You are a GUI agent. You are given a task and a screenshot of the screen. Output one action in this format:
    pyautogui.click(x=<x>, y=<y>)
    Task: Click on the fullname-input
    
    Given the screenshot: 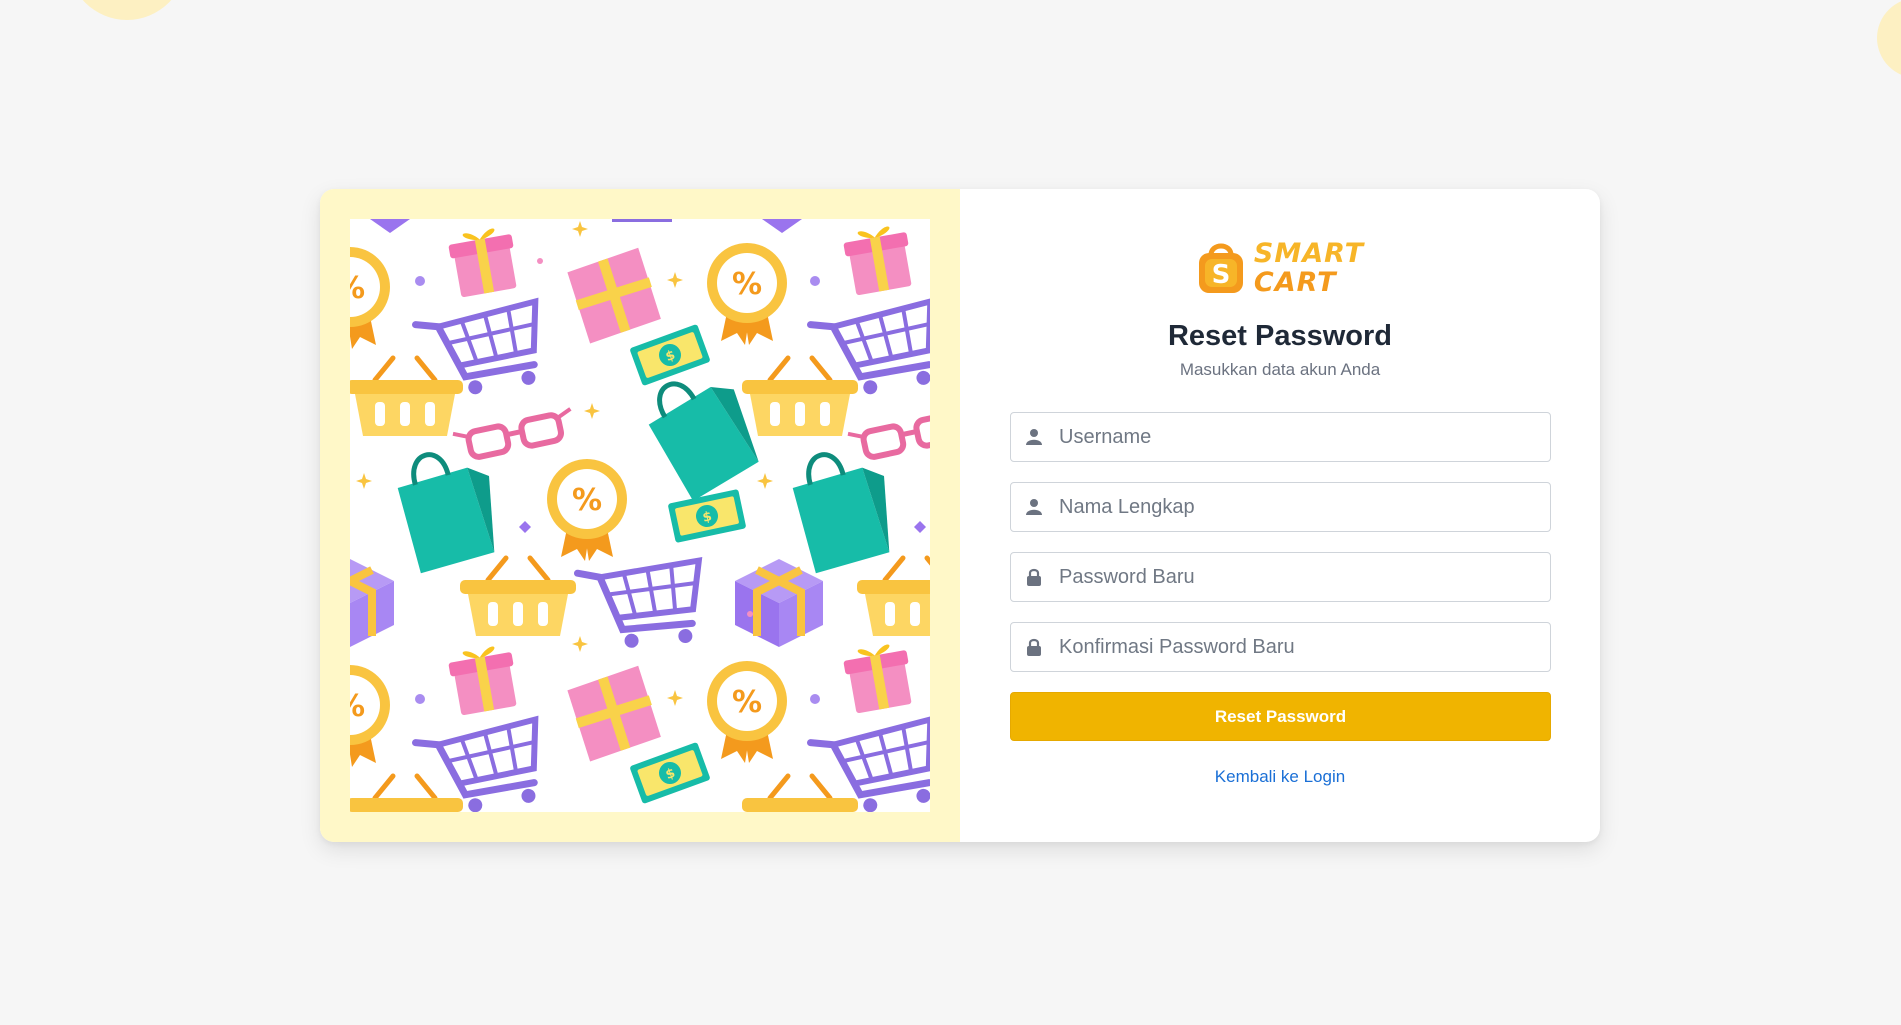 What is the action you would take?
    pyautogui.click(x=1299, y=507)
    